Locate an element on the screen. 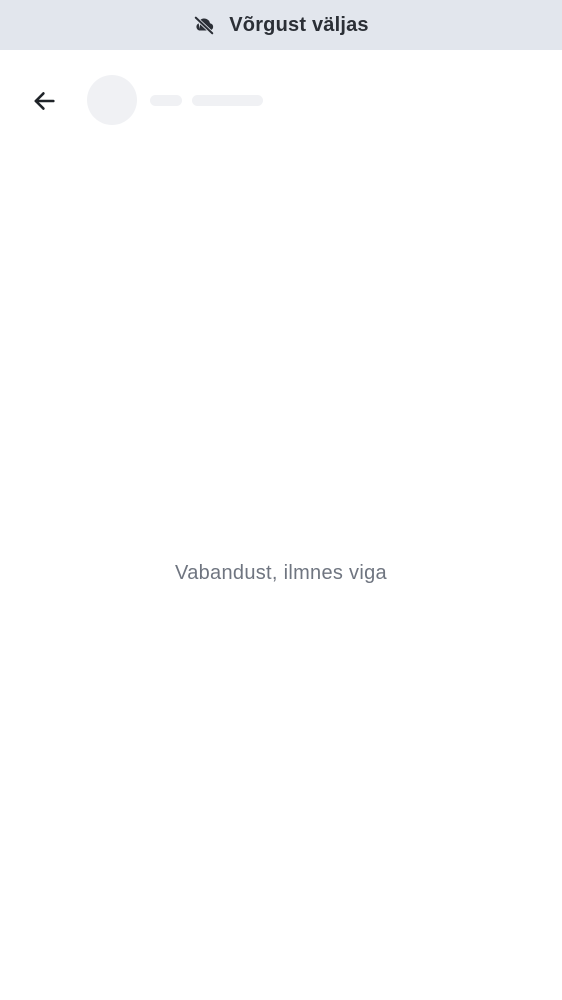  name-skeleton-long is located at coordinates (227, 100).